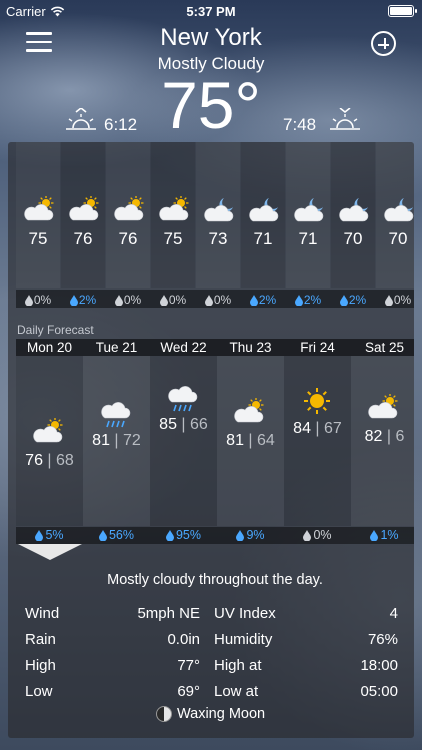 The height and width of the screenshot is (750, 422). Describe the element at coordinates (168, 613) in the screenshot. I see `detail-value: 5mph NE` at that location.